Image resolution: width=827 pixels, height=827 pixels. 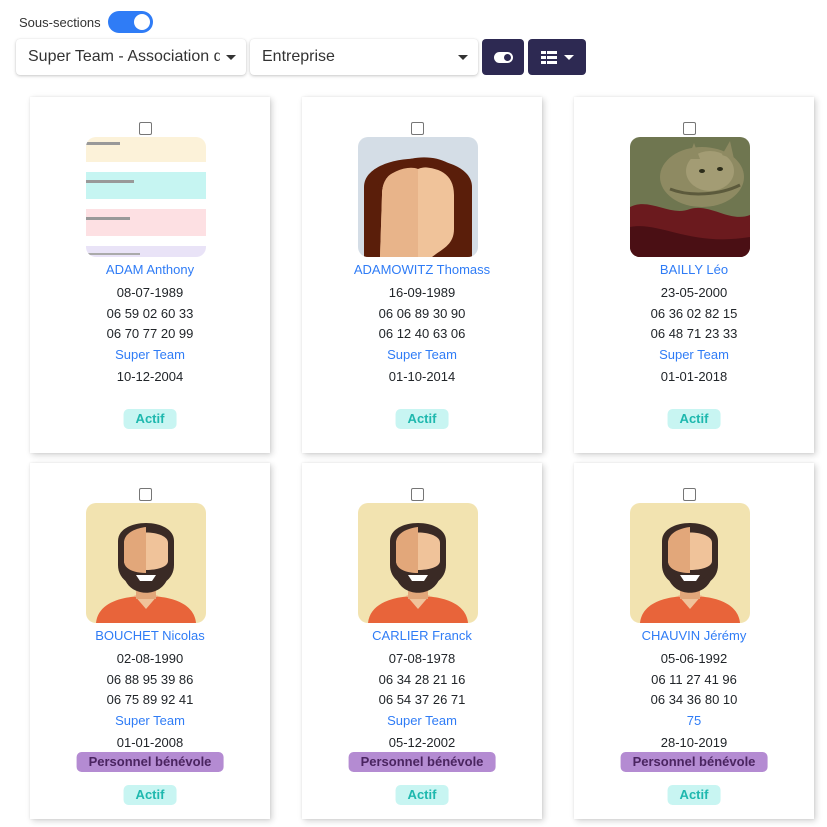 What do you see at coordinates (150, 270) in the screenshot?
I see `member-name: ADAM Anthony` at bounding box center [150, 270].